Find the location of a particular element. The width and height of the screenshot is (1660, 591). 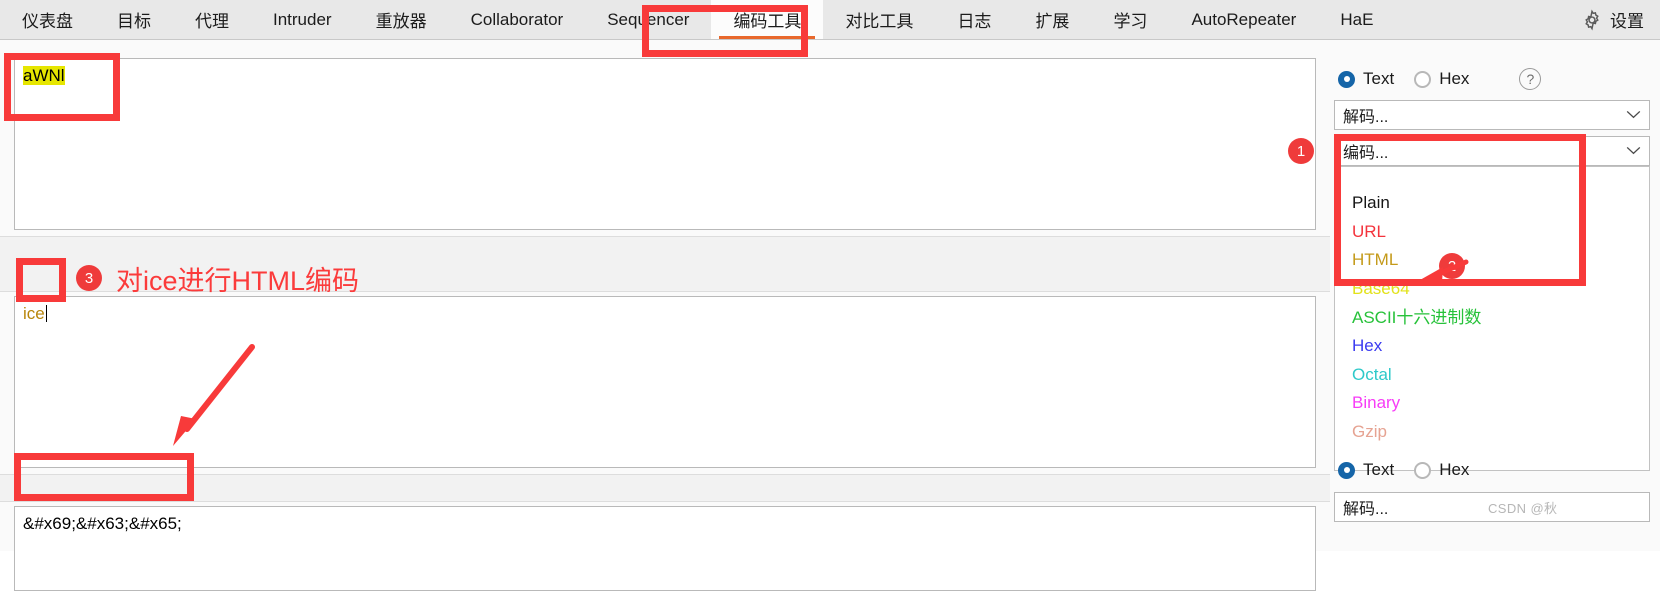

tab-label: HaE is located at coordinates (1357, 19).